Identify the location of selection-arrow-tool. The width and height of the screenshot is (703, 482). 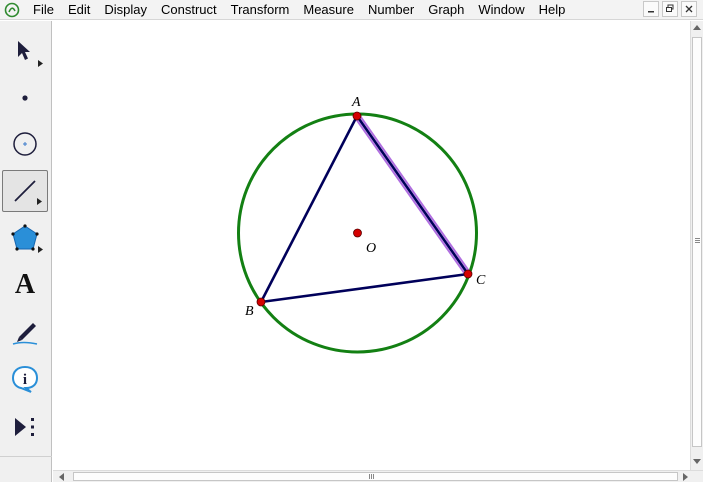
(25, 52).